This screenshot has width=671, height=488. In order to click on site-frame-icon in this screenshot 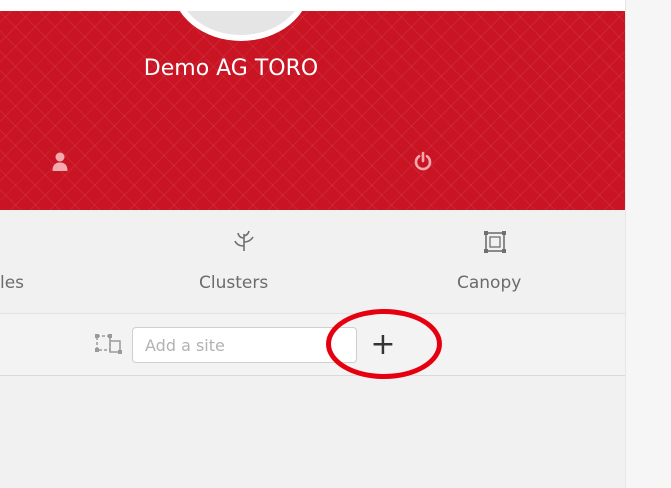, I will do `click(109, 346)`.